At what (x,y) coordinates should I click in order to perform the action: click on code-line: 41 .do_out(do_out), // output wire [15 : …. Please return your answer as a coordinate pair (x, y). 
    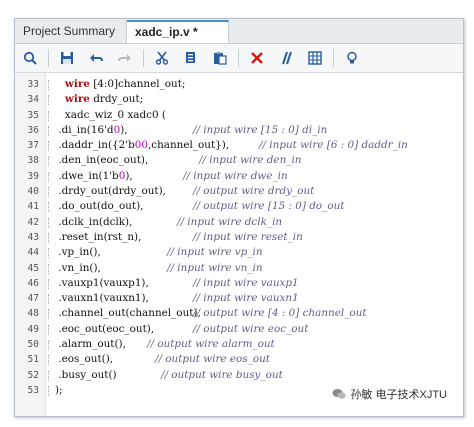
    Looking at the image, I should click on (239, 206).